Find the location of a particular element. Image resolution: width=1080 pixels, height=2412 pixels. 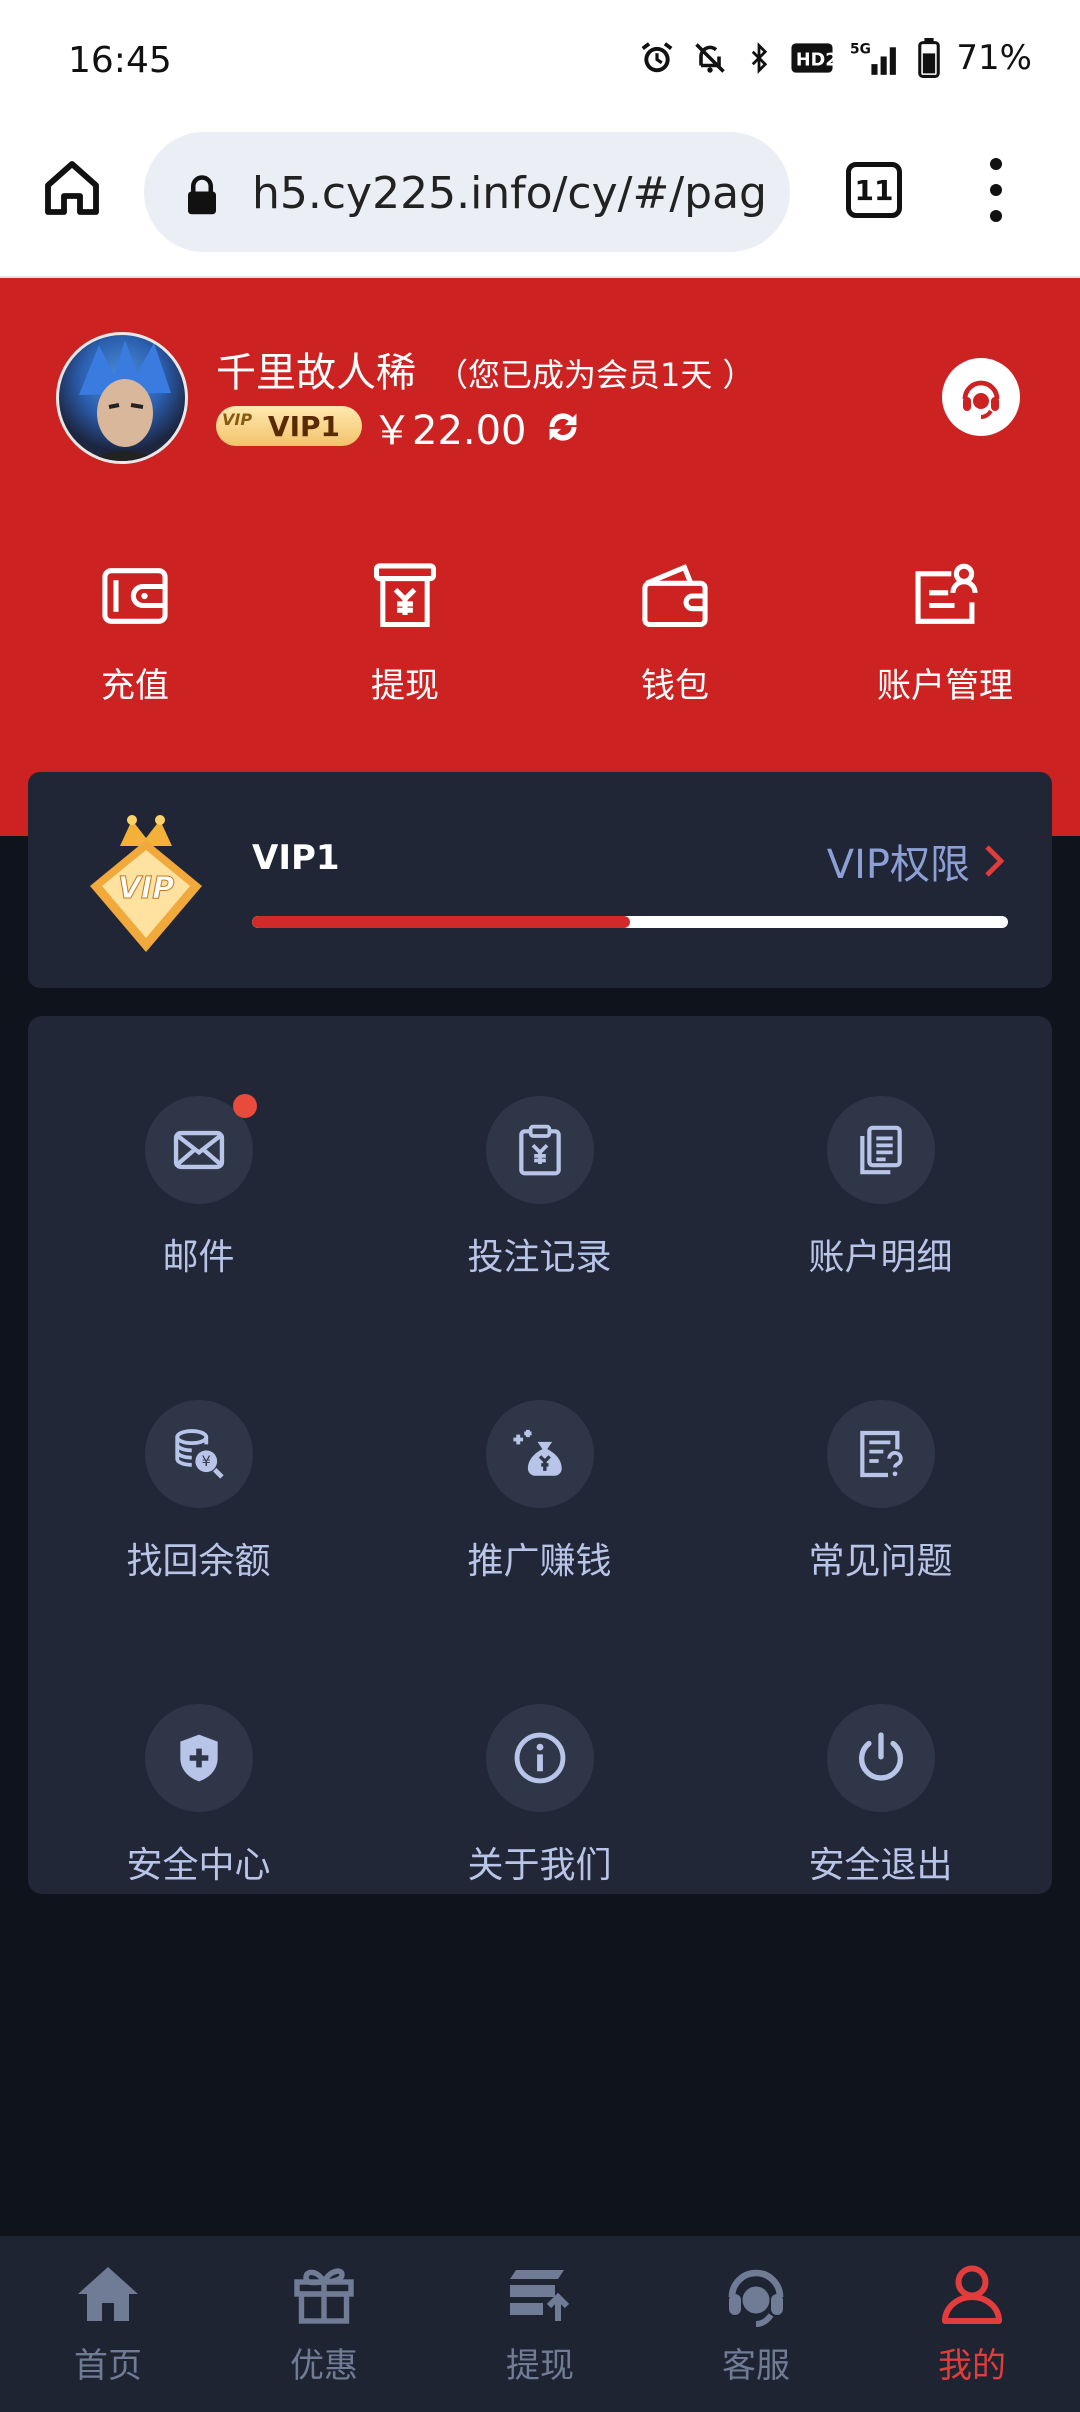

menu-item-label: 常见问题 is located at coordinates (880, 1561).